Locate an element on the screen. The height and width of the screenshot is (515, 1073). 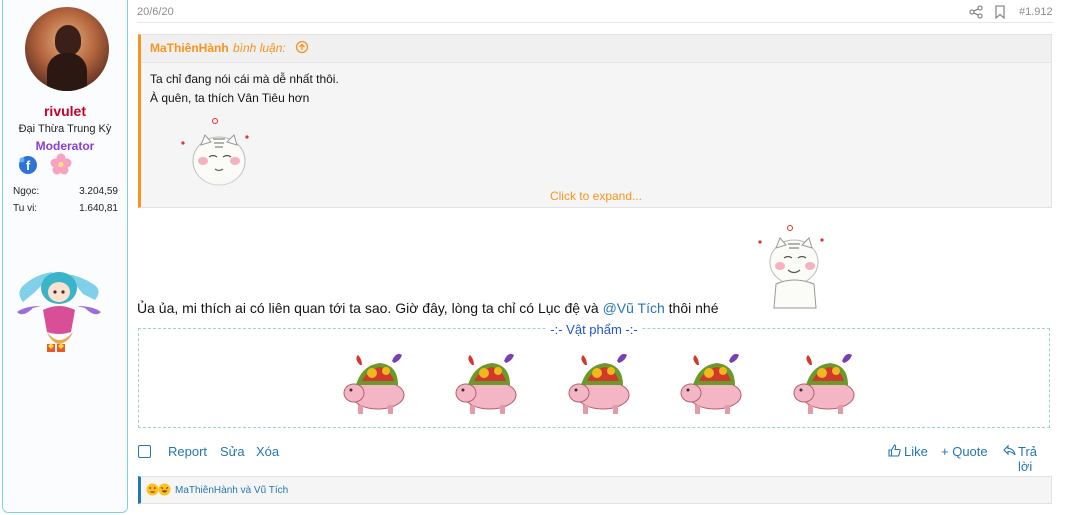
message-tail: thôi nhé is located at coordinates (691, 308).